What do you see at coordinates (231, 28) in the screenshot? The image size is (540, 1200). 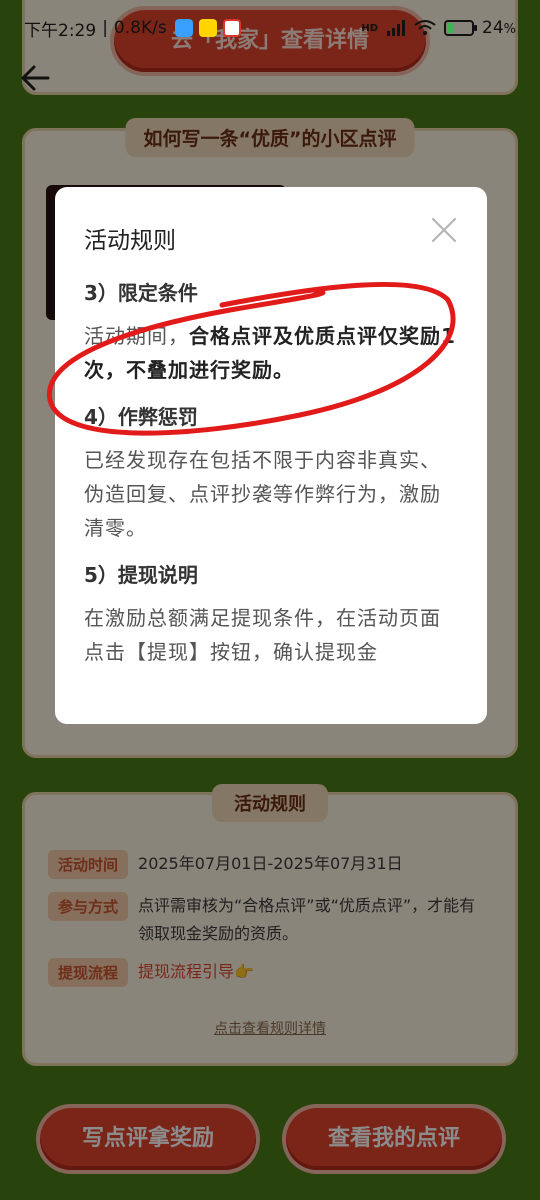 I see `shopping-app-icon` at bounding box center [231, 28].